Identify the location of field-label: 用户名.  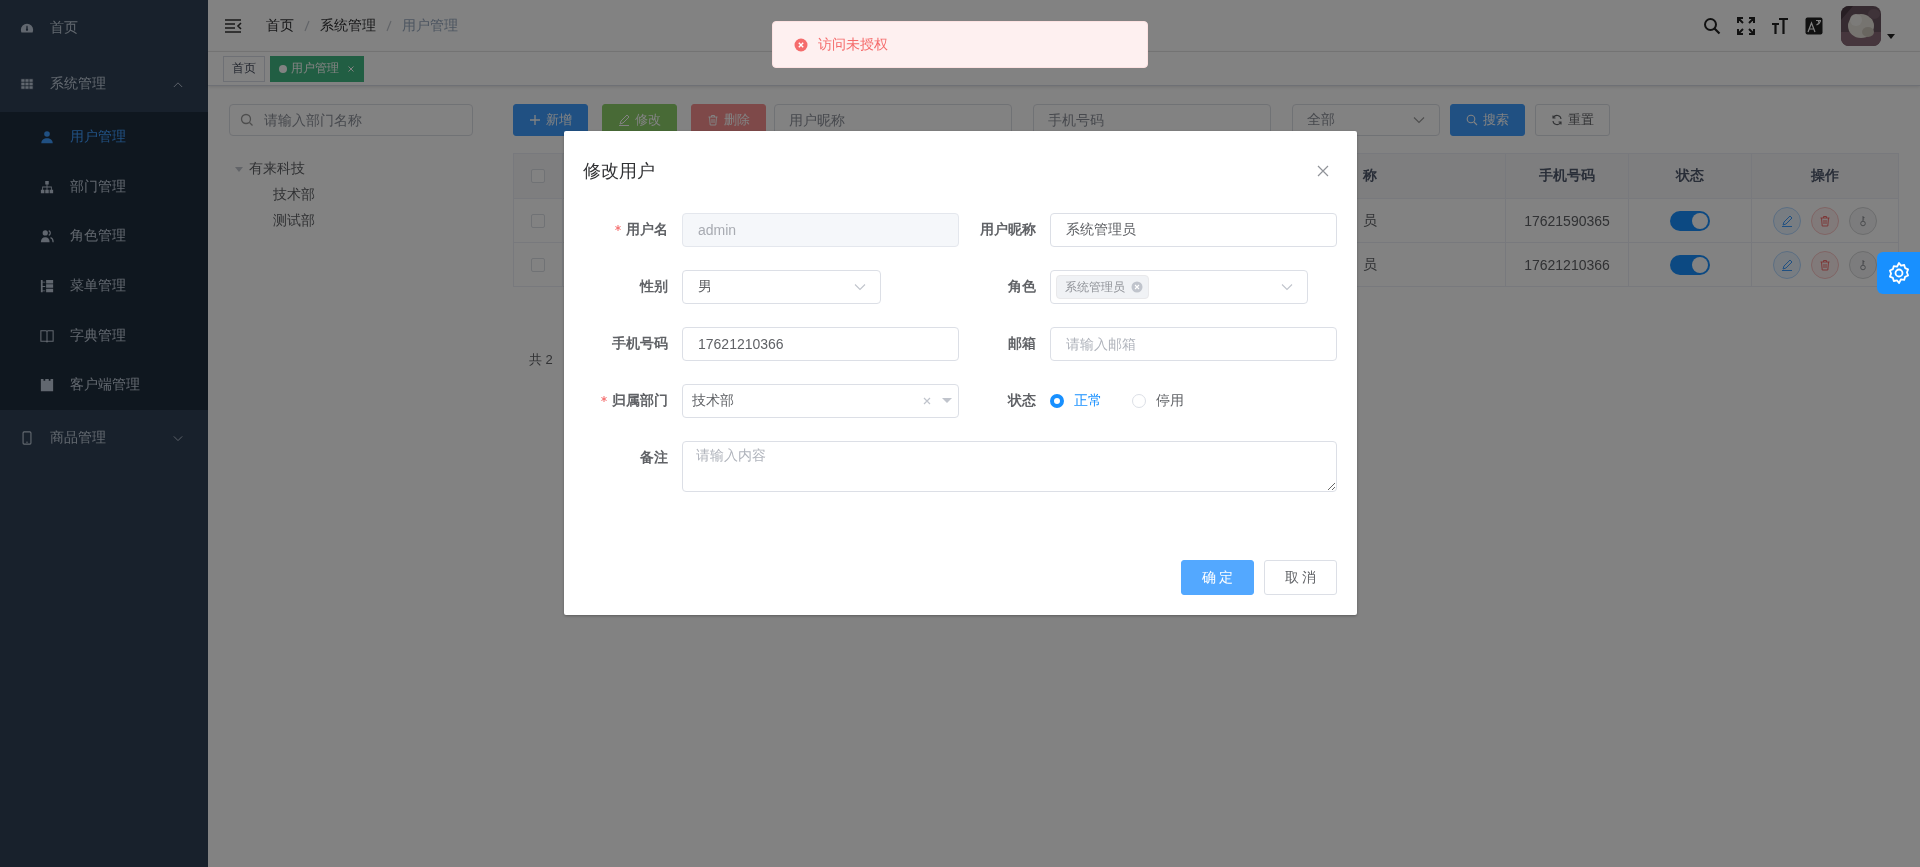
(647, 230).